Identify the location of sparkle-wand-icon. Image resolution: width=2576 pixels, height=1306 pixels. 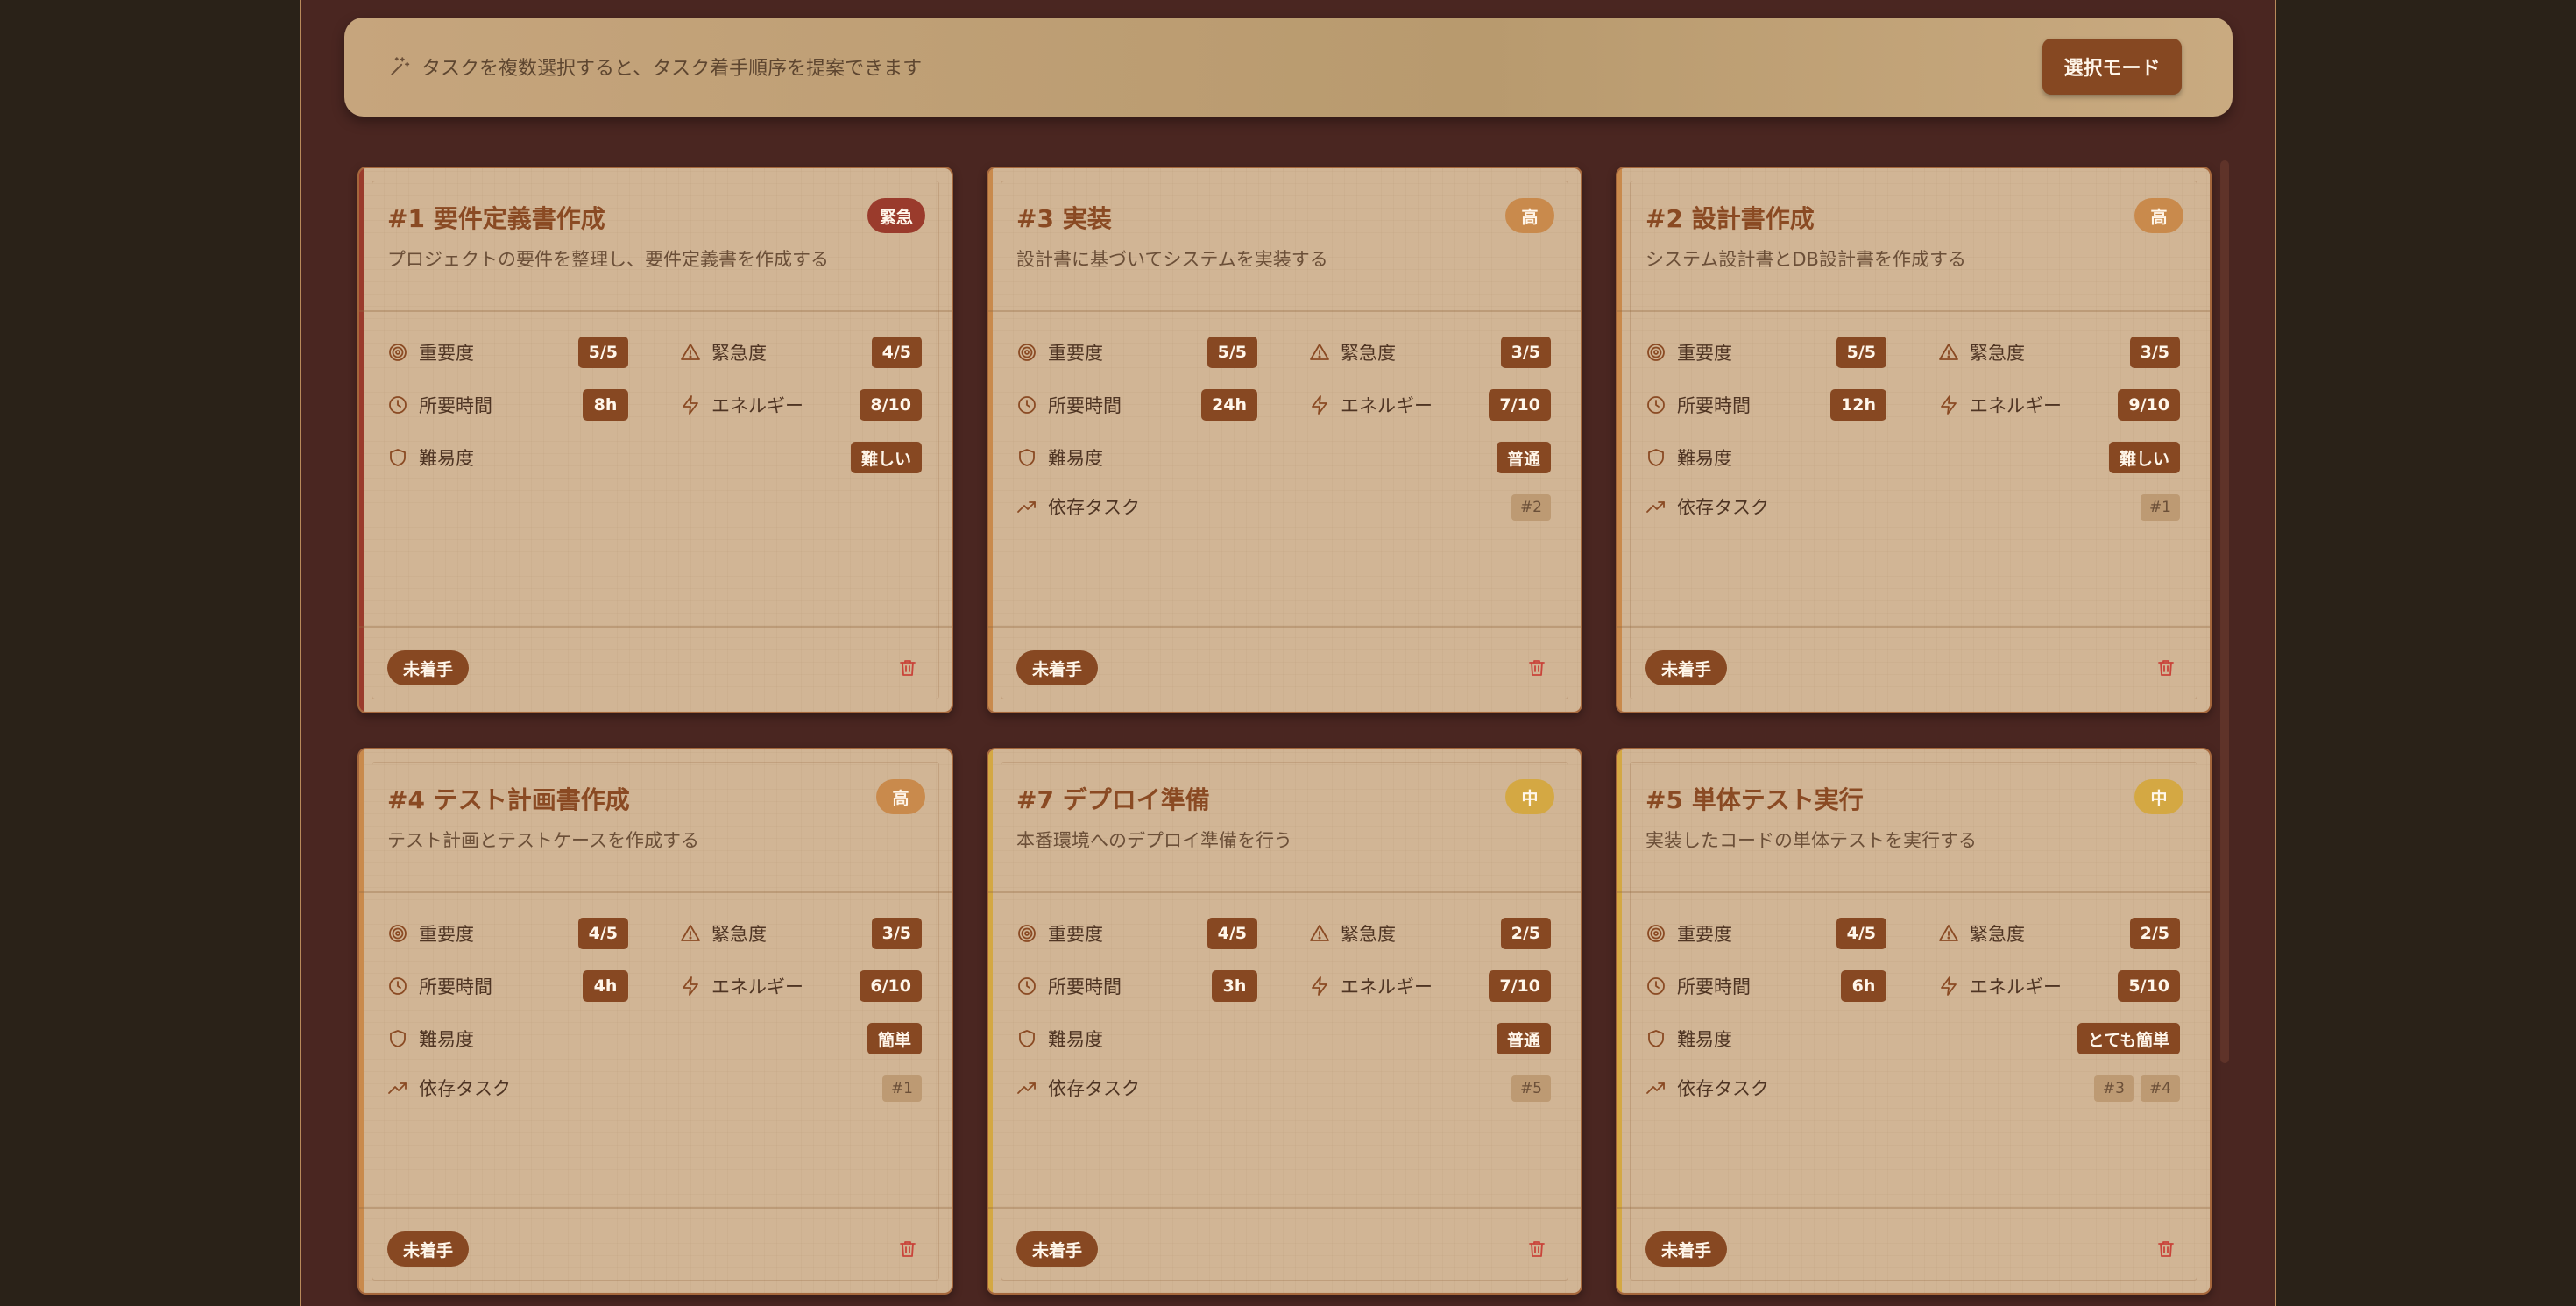
(400, 66).